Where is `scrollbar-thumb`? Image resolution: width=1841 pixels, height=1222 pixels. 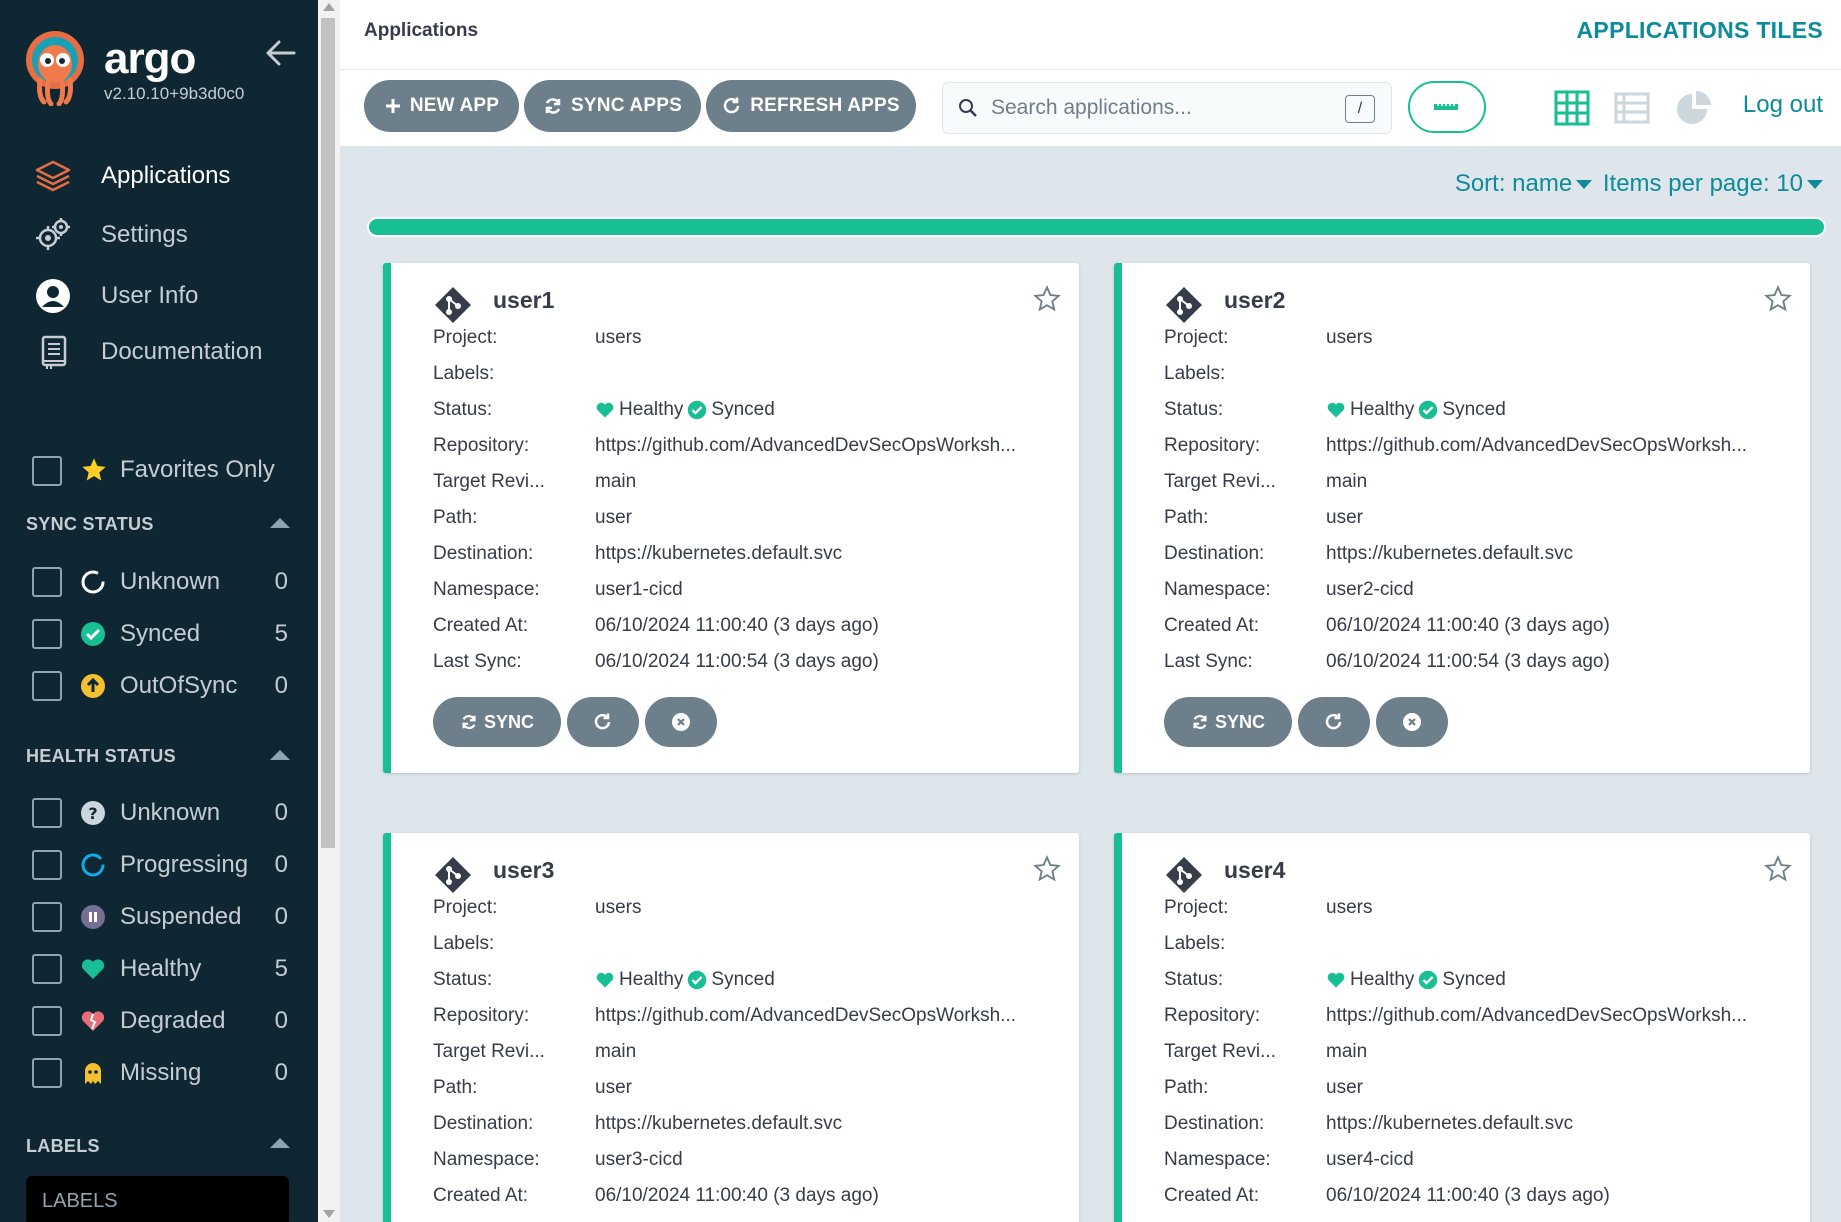
scrollbar-thumb is located at coordinates (328, 433).